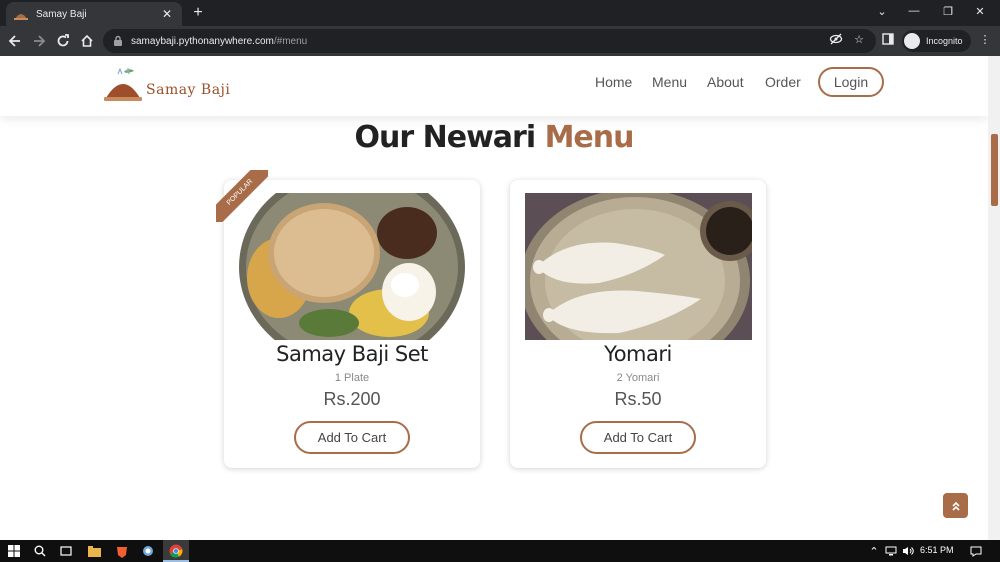 Image resolution: width=1000 pixels, height=562 pixels. Describe the element at coordinates (176, 551) in the screenshot. I see `chrome-icon` at that location.